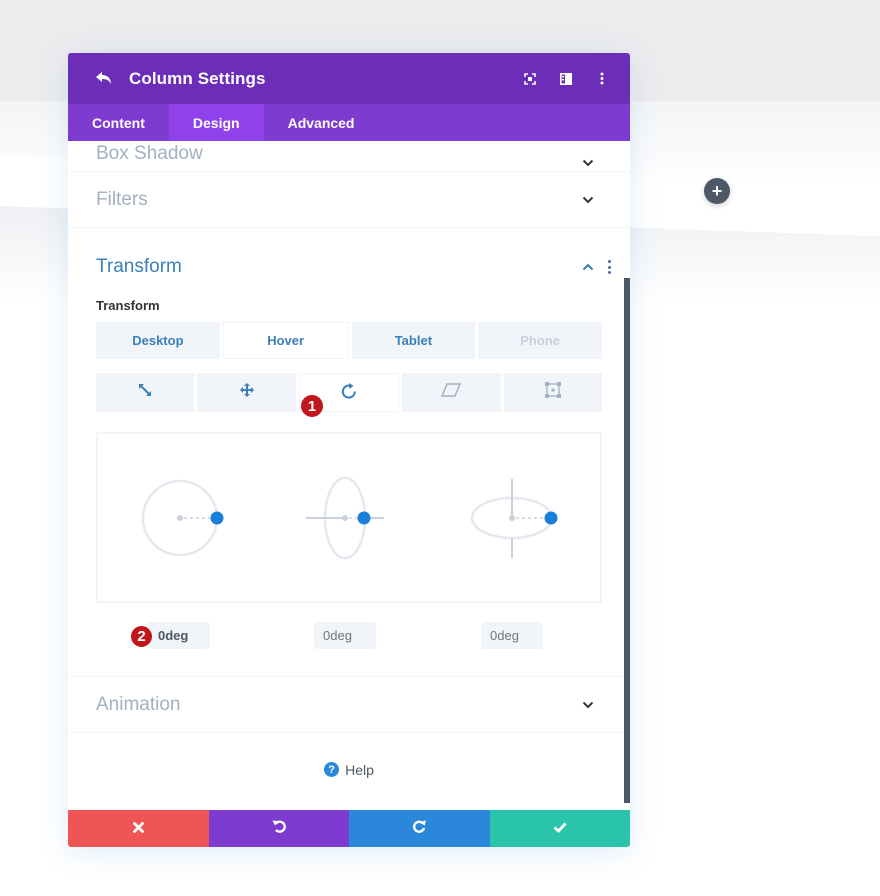  What do you see at coordinates (138, 704) in the screenshot?
I see `toggle-title: Animation` at bounding box center [138, 704].